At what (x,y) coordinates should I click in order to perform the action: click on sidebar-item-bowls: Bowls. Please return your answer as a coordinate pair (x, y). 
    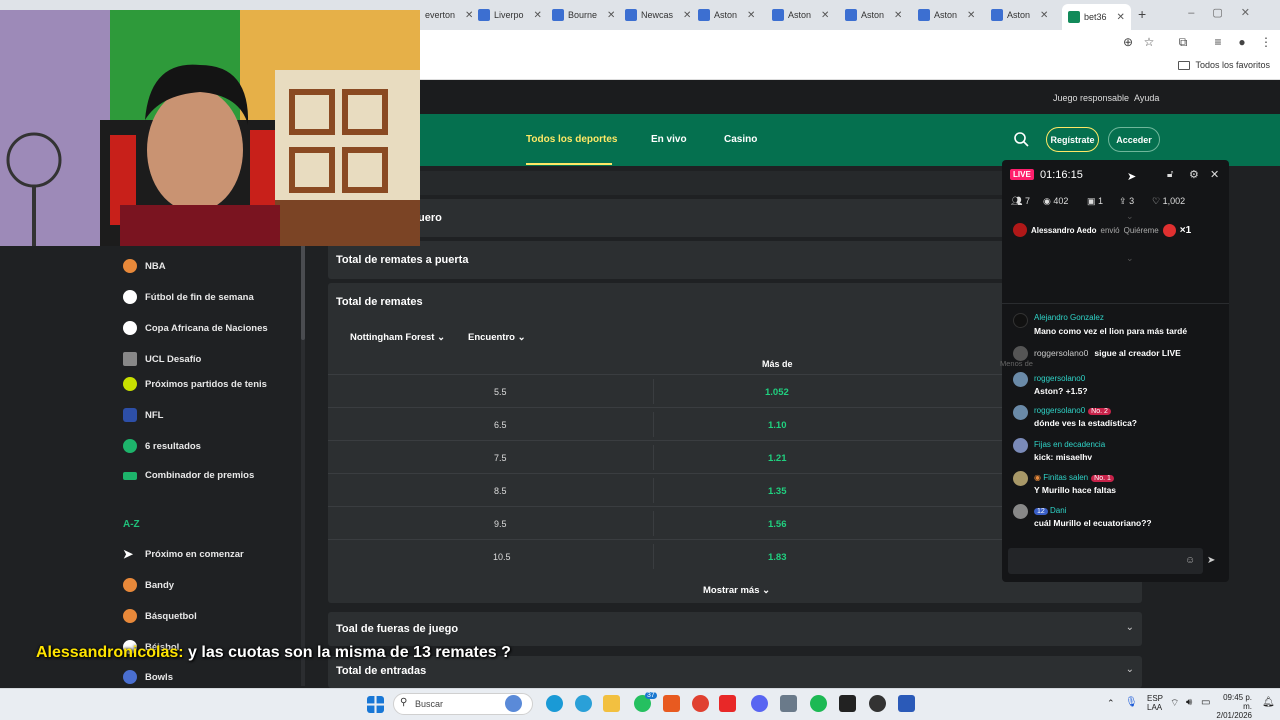
    Looking at the image, I should click on (148, 677).